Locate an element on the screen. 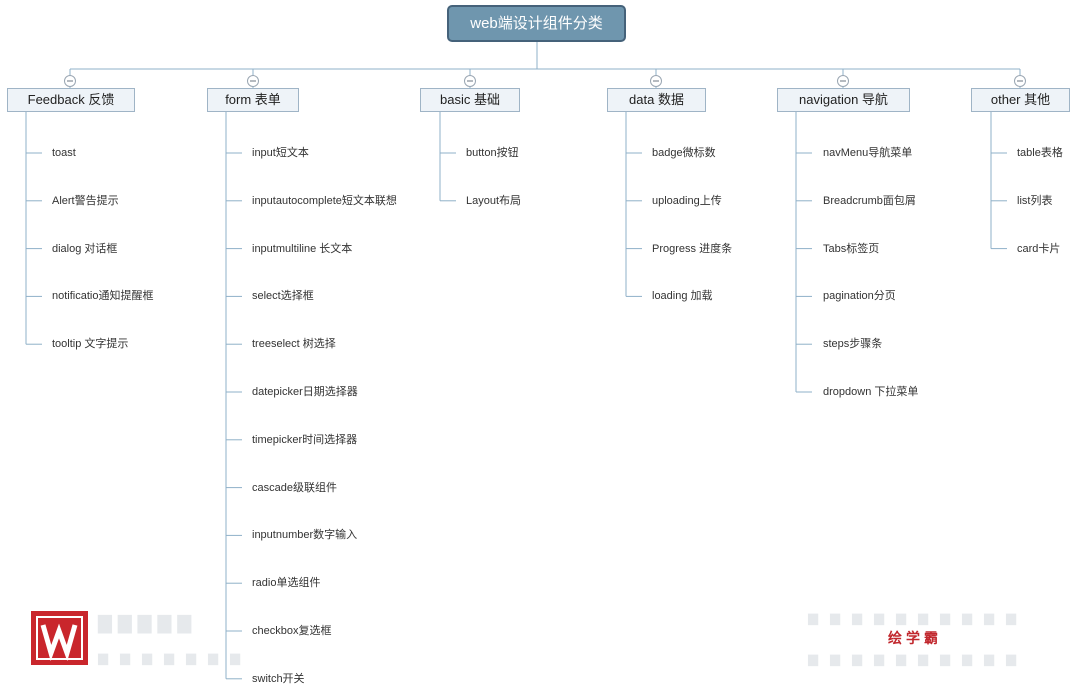 The width and height of the screenshot is (1080, 689). watermark-right-top: ▆▆▆▆▆▆▆▆▆▆ is located at coordinates (918, 617).